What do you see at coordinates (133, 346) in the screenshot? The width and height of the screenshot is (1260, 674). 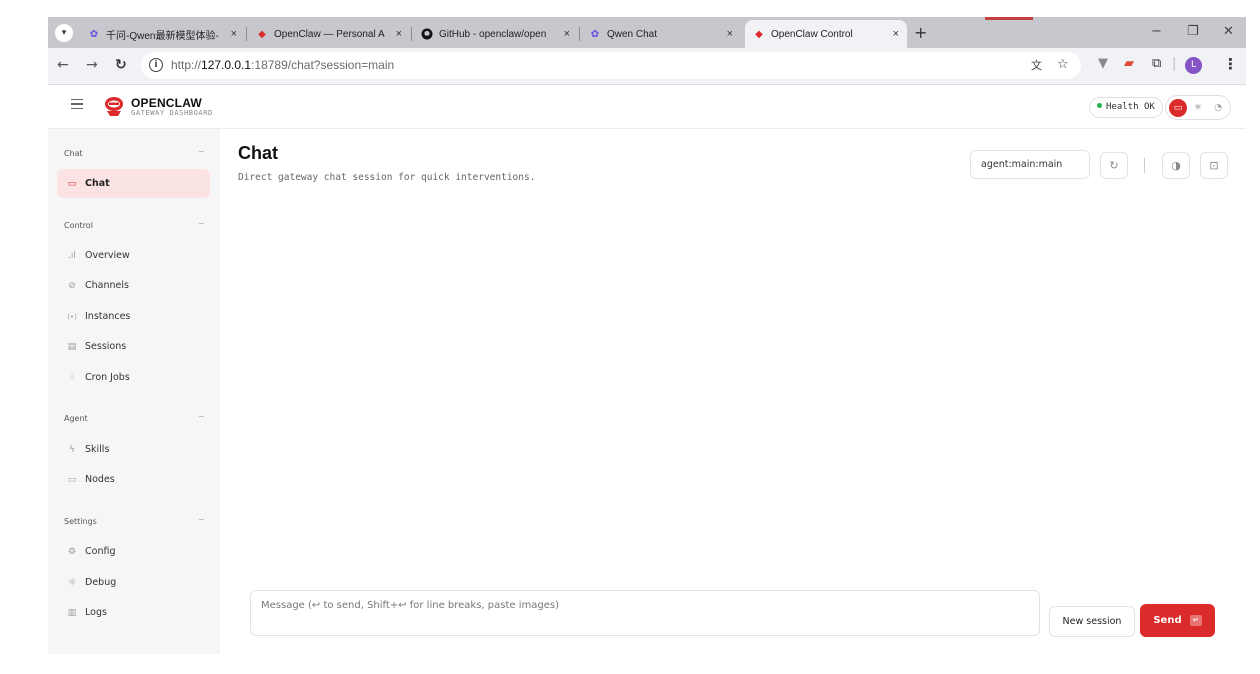 I see `sidebar-item-sessions: ▤ Sessions` at bounding box center [133, 346].